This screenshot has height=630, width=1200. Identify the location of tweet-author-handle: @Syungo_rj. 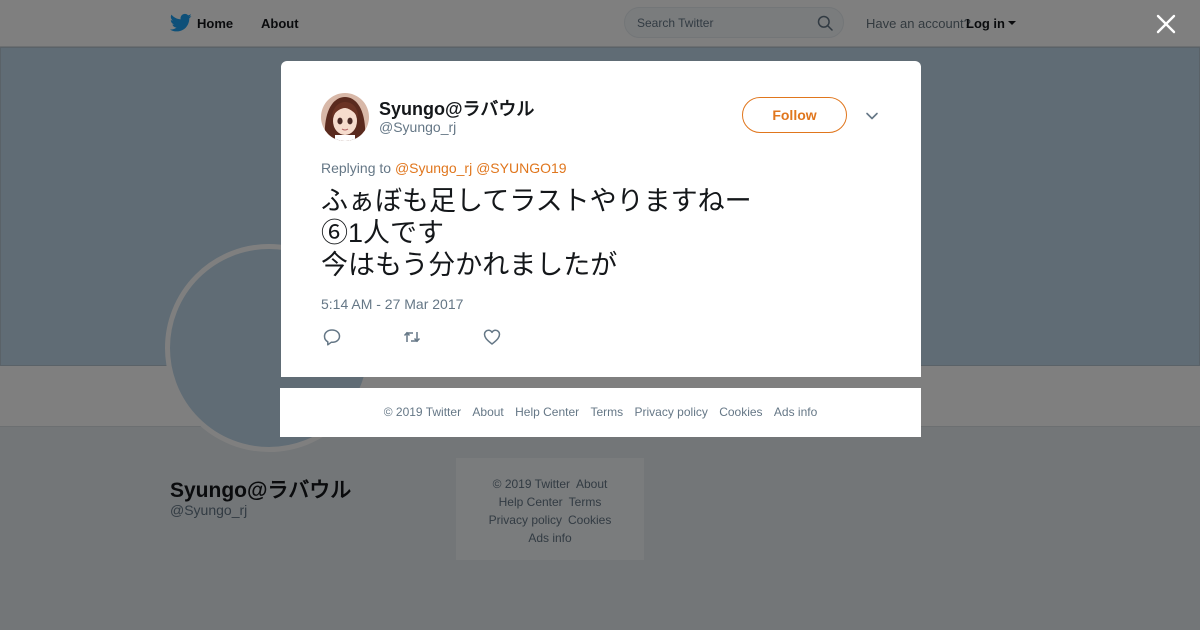
(417, 127).